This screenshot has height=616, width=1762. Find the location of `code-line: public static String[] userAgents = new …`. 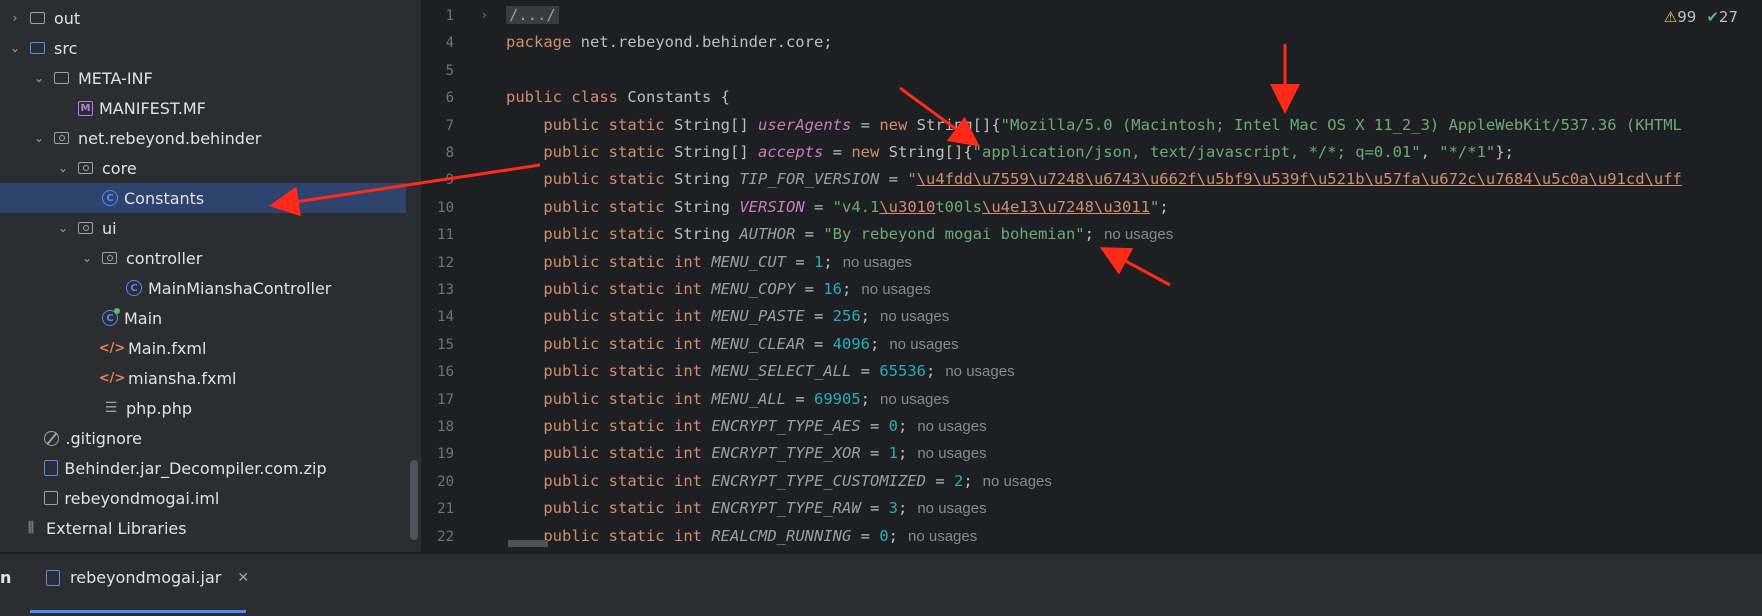

code-line: public static String[] userAgents = new … is located at coordinates (1094, 125).